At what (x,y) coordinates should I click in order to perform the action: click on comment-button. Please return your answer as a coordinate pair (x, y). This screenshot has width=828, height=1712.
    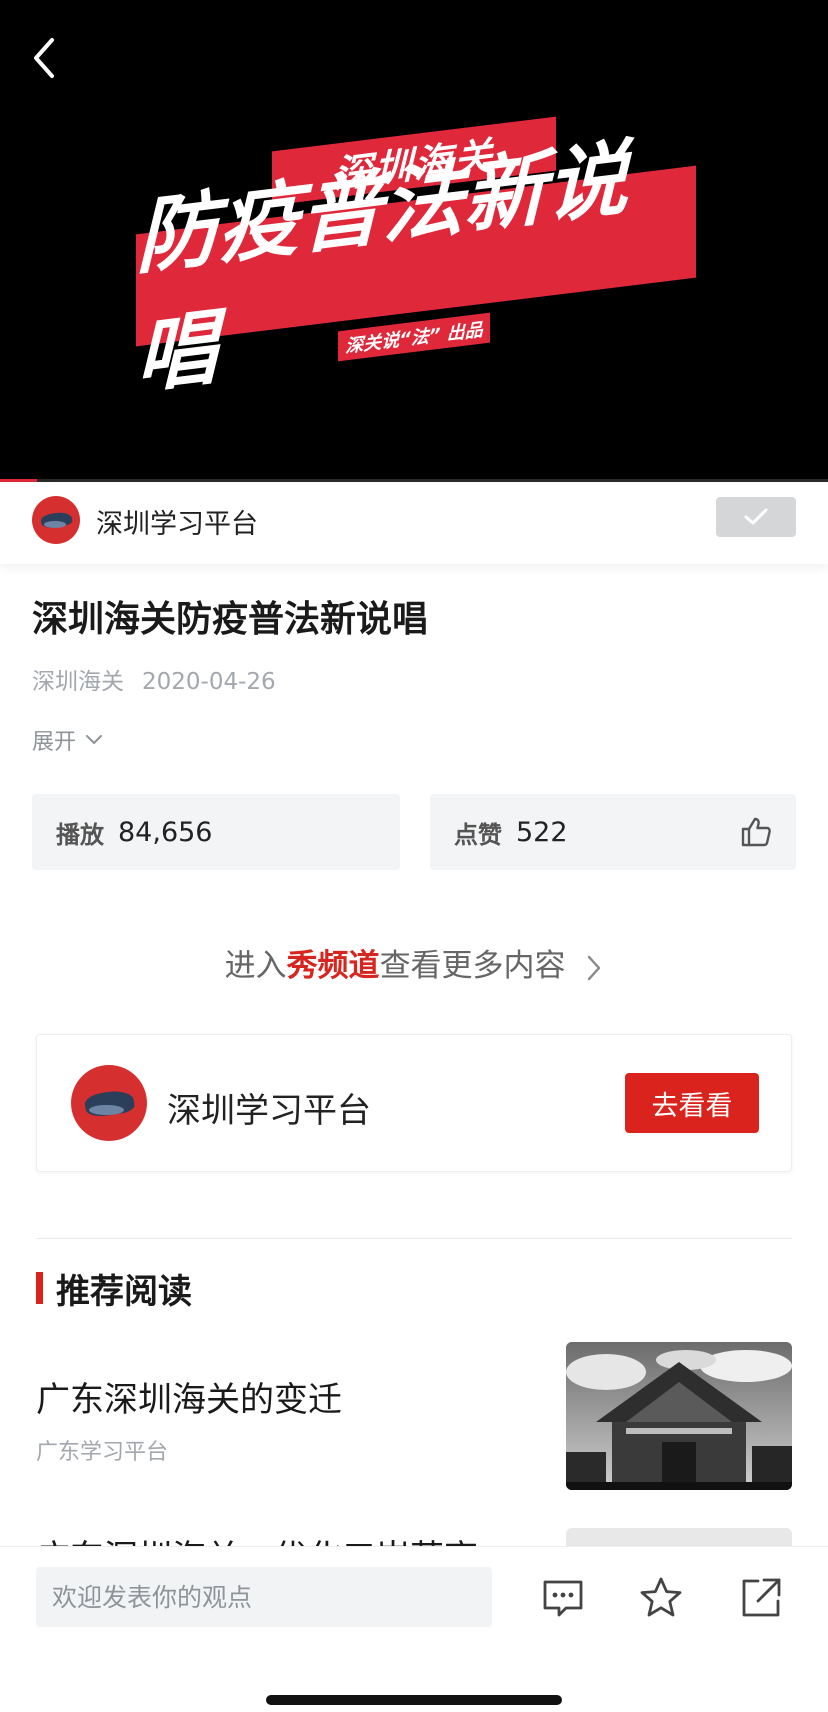
    Looking at the image, I should click on (563, 1598).